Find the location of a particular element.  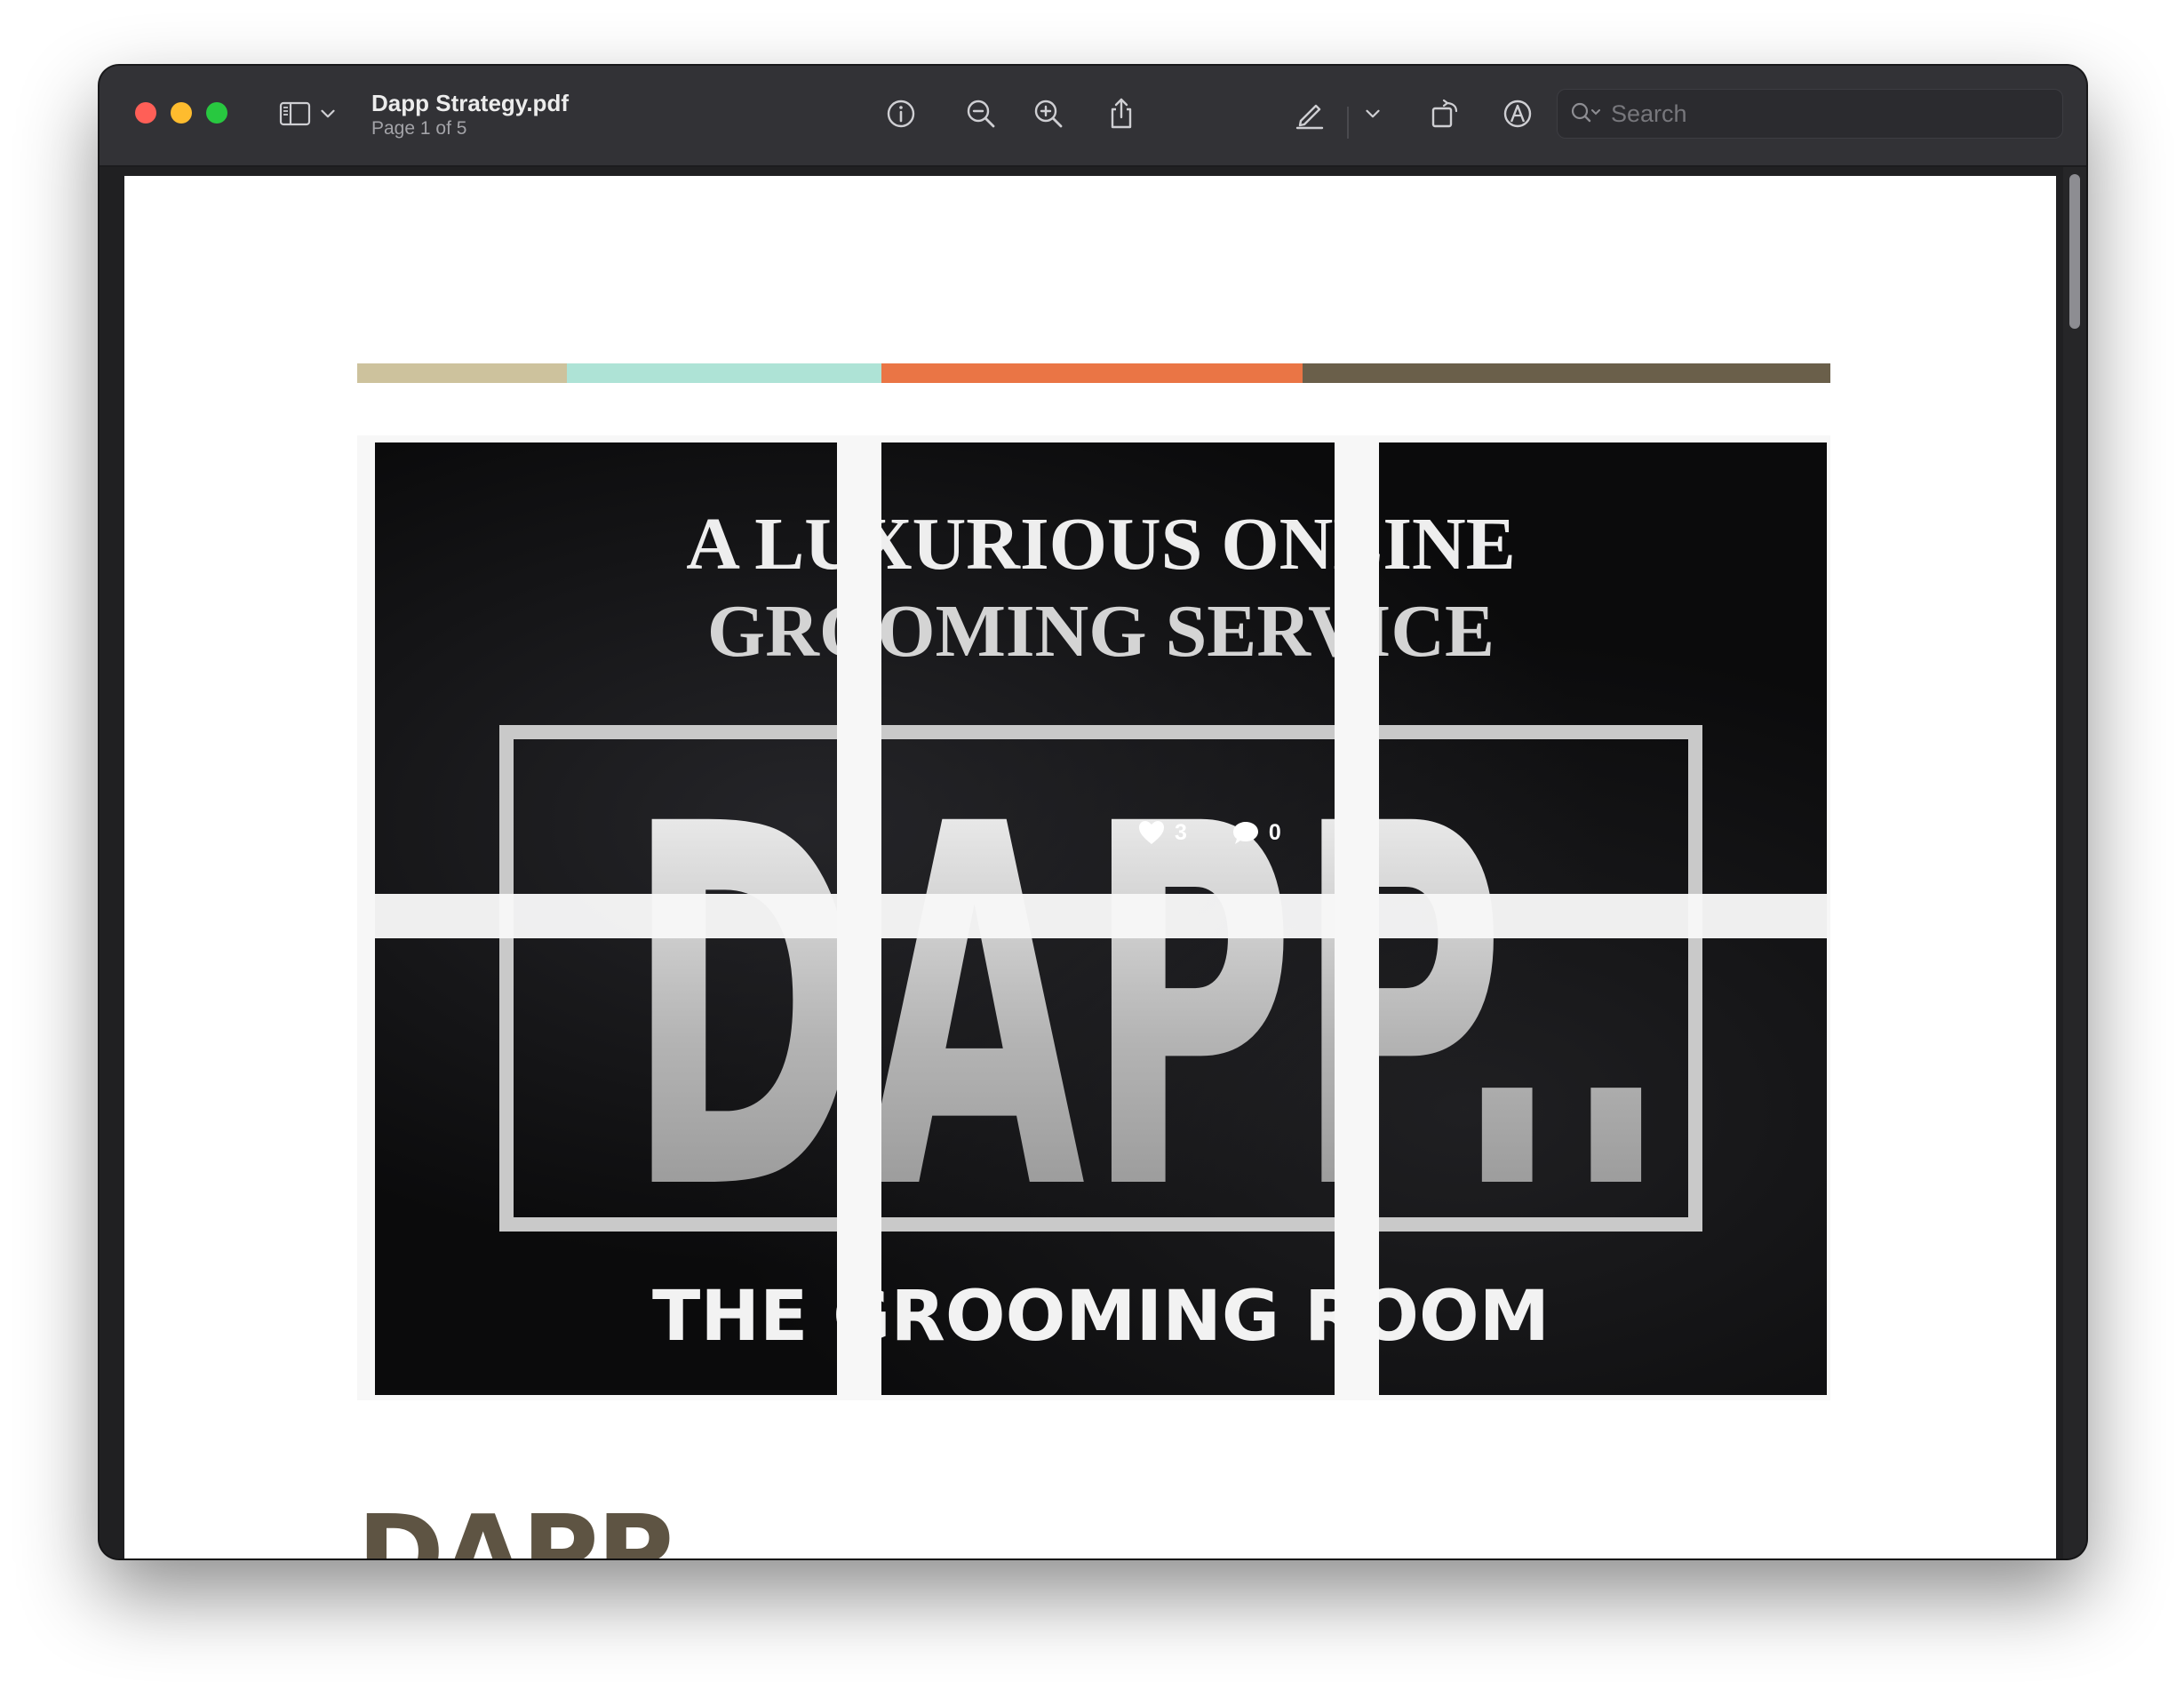

search-icon is located at coordinates (1585, 112).